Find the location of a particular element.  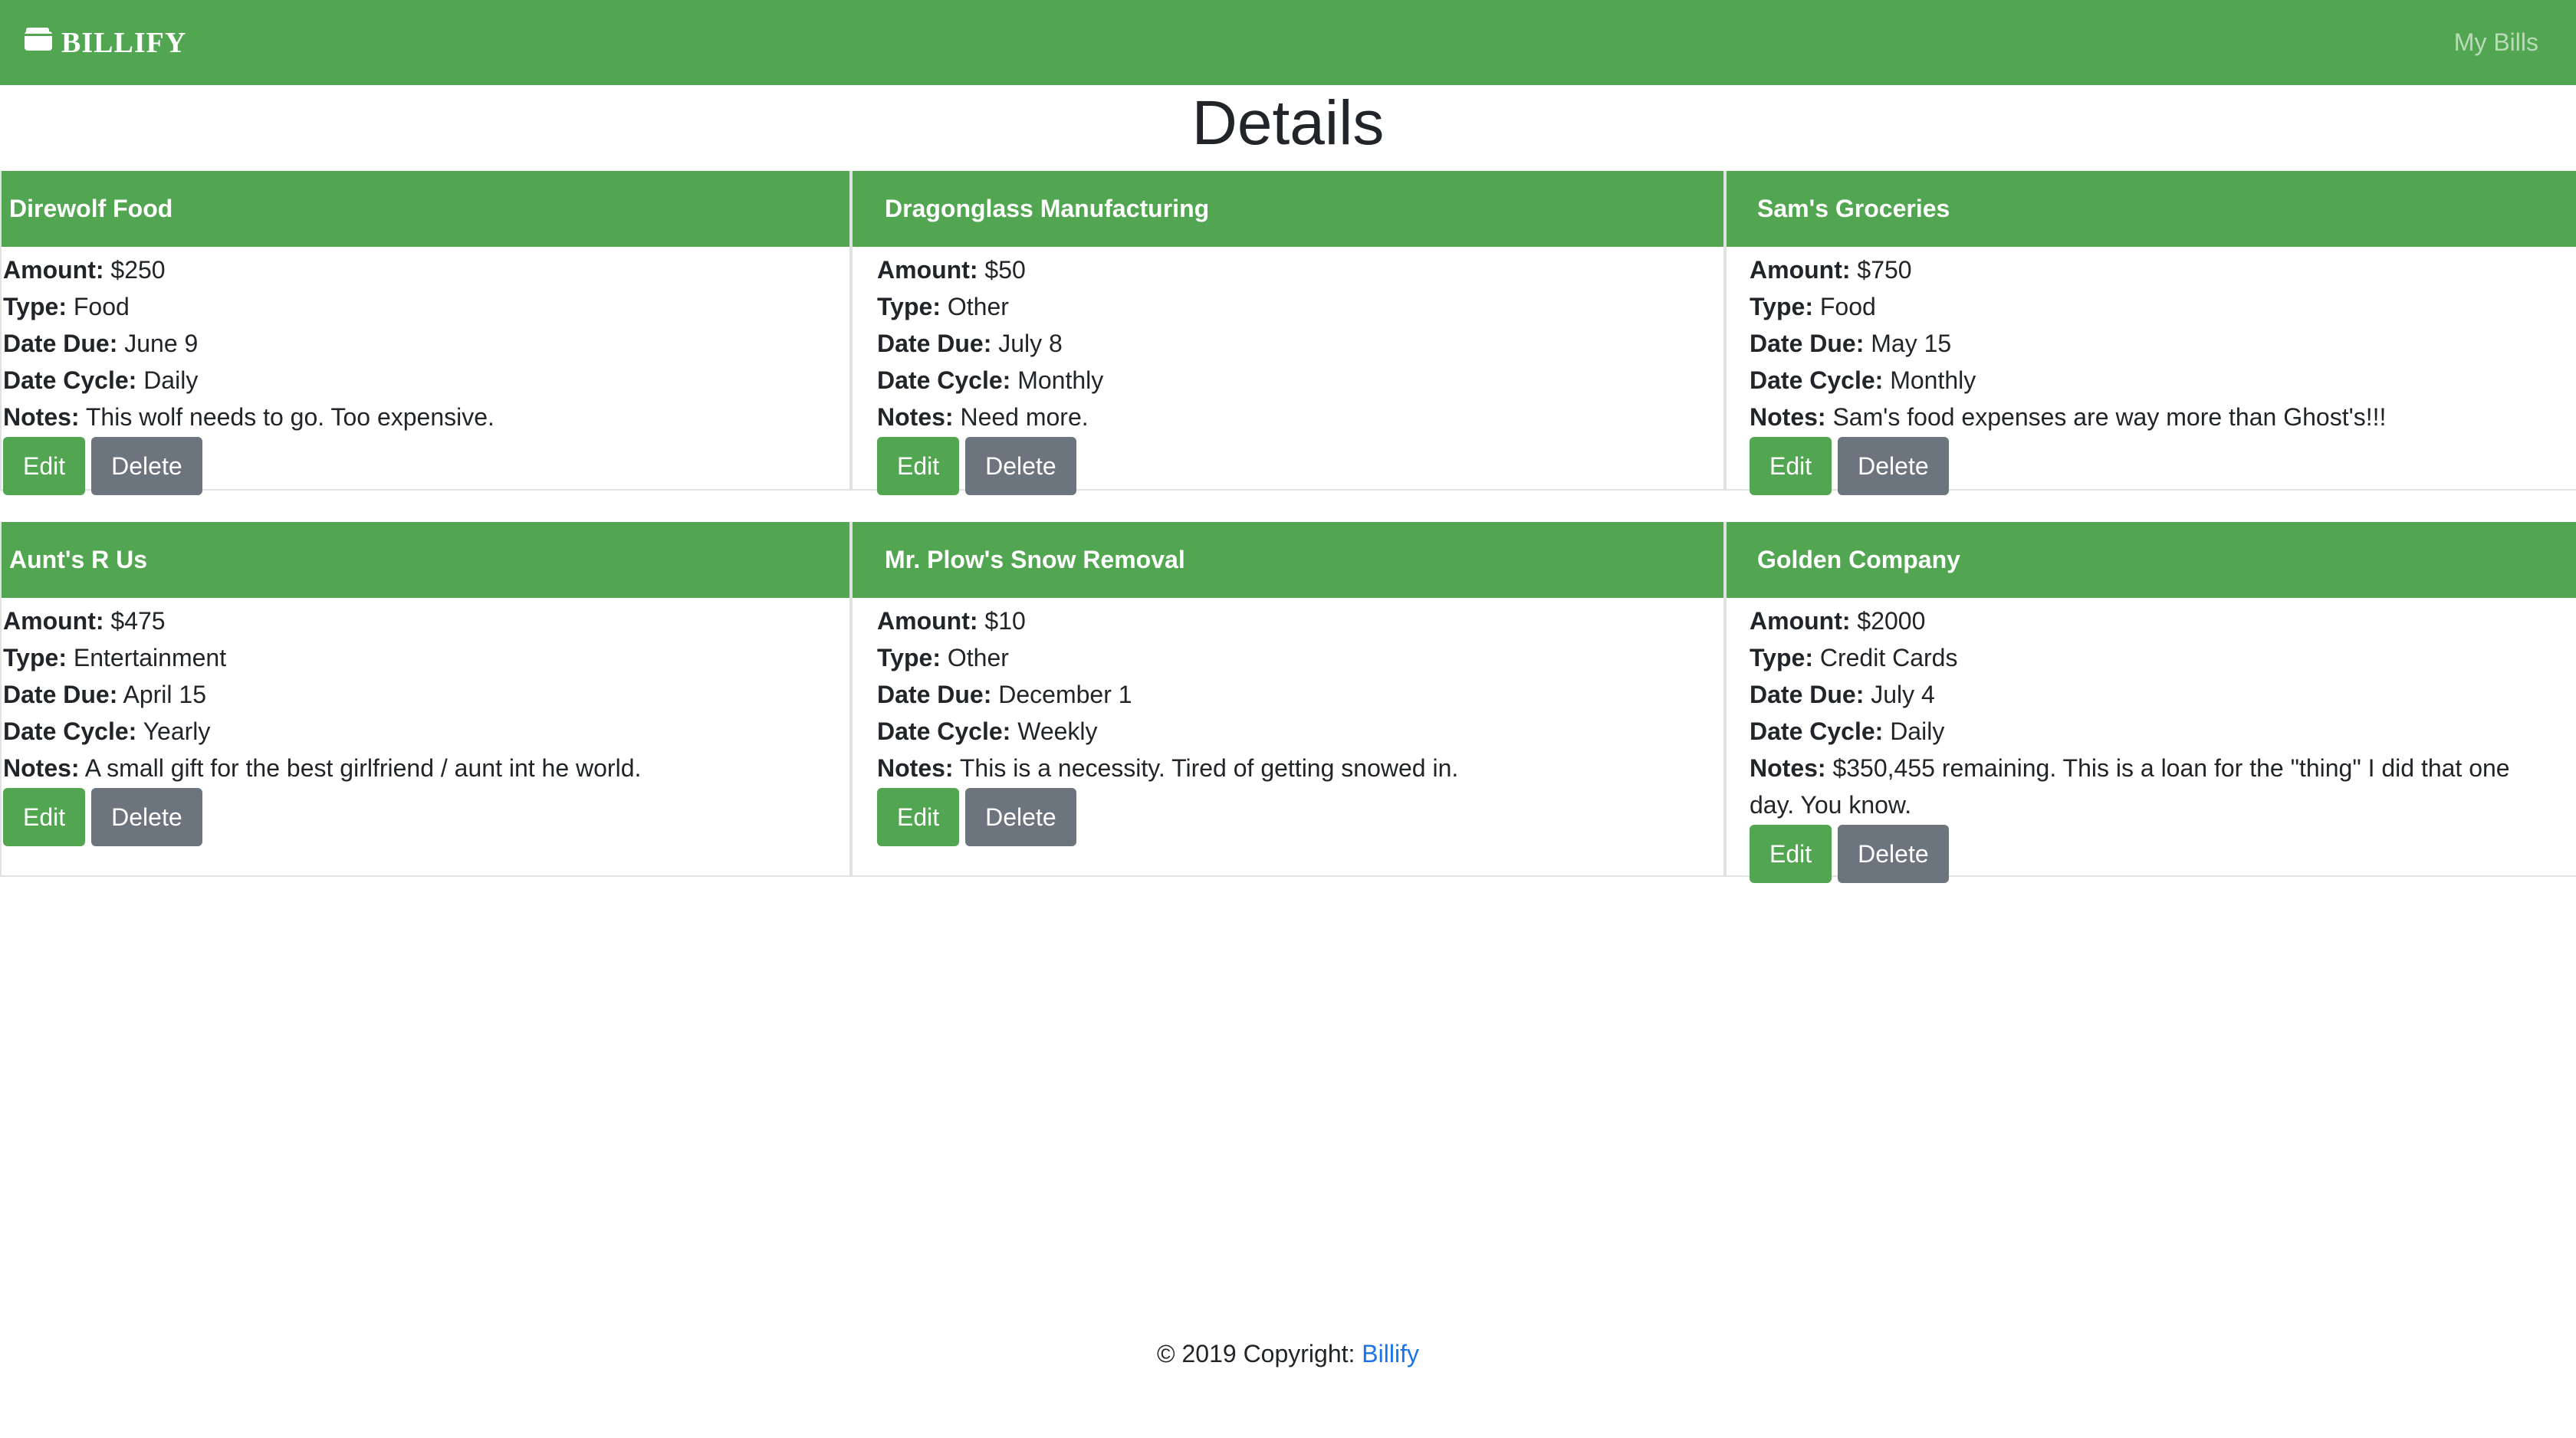

amount-row: Amount: $50 is located at coordinates (1300, 269).